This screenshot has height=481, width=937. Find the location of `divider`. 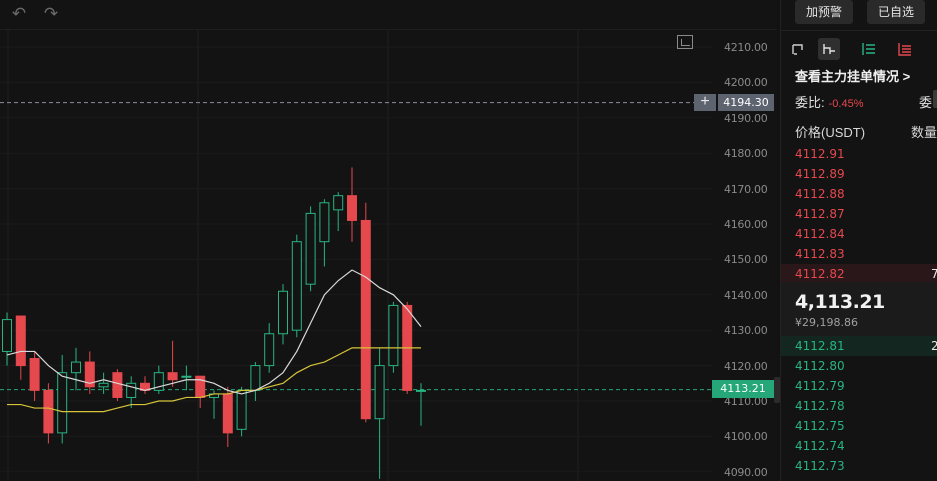

divider is located at coordinates (859, 30).